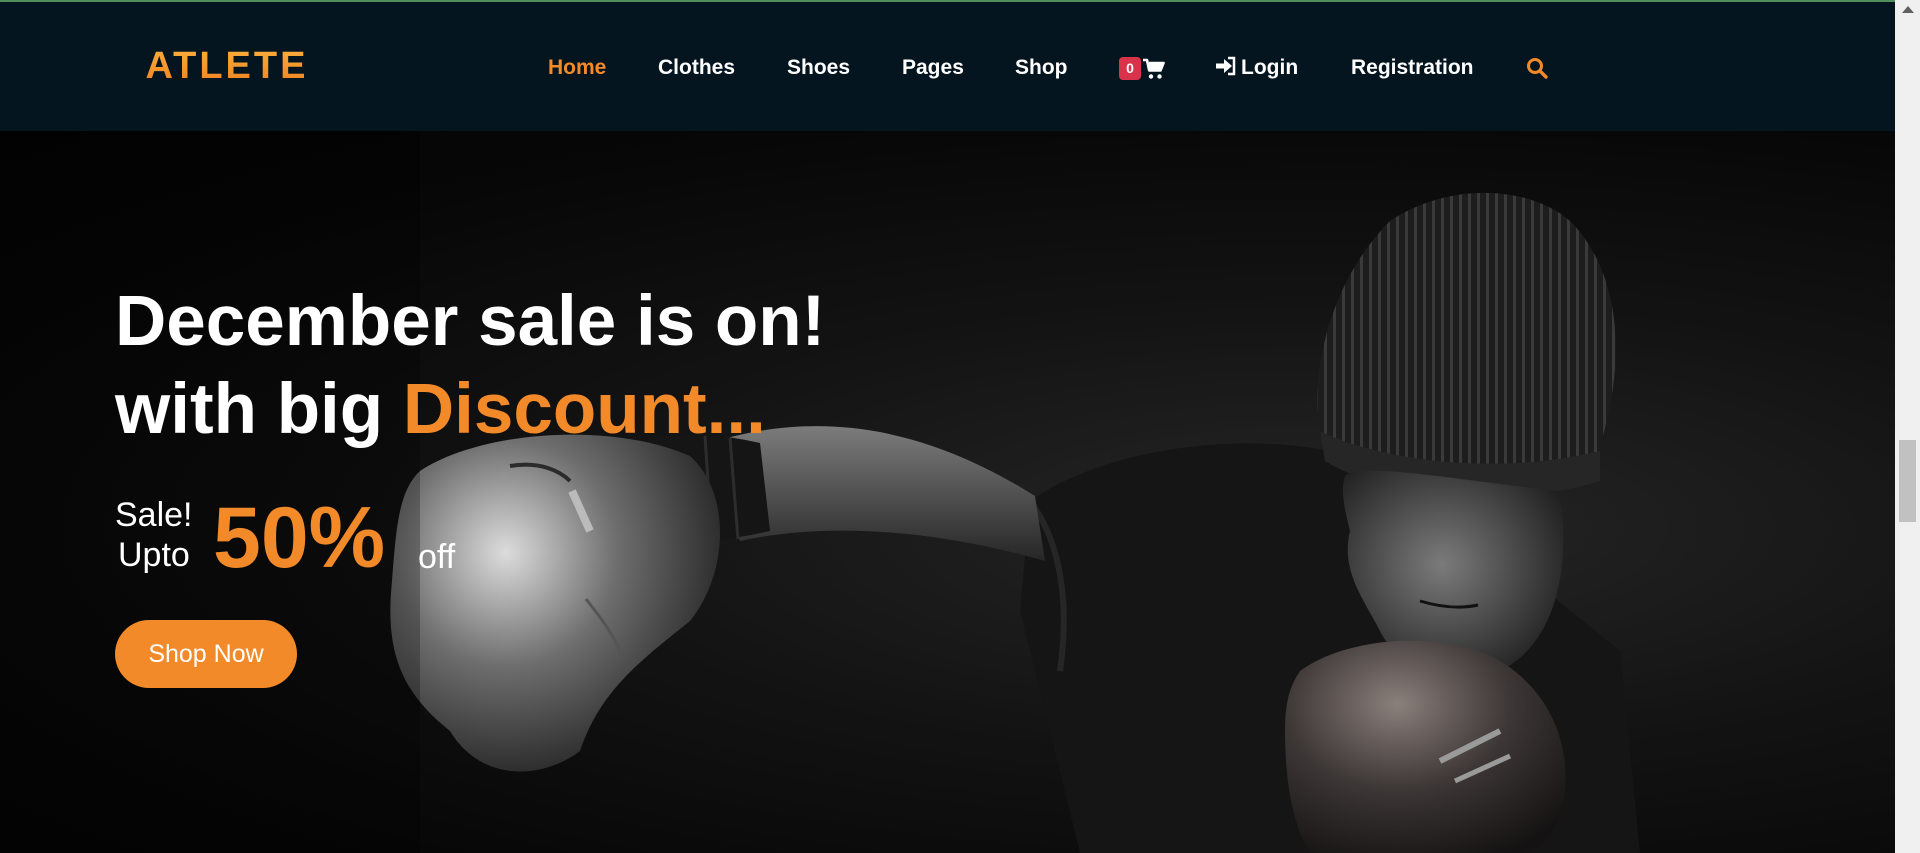 The height and width of the screenshot is (853, 1920). What do you see at coordinates (1907, 481) in the screenshot?
I see `scrollbar-thumb` at bounding box center [1907, 481].